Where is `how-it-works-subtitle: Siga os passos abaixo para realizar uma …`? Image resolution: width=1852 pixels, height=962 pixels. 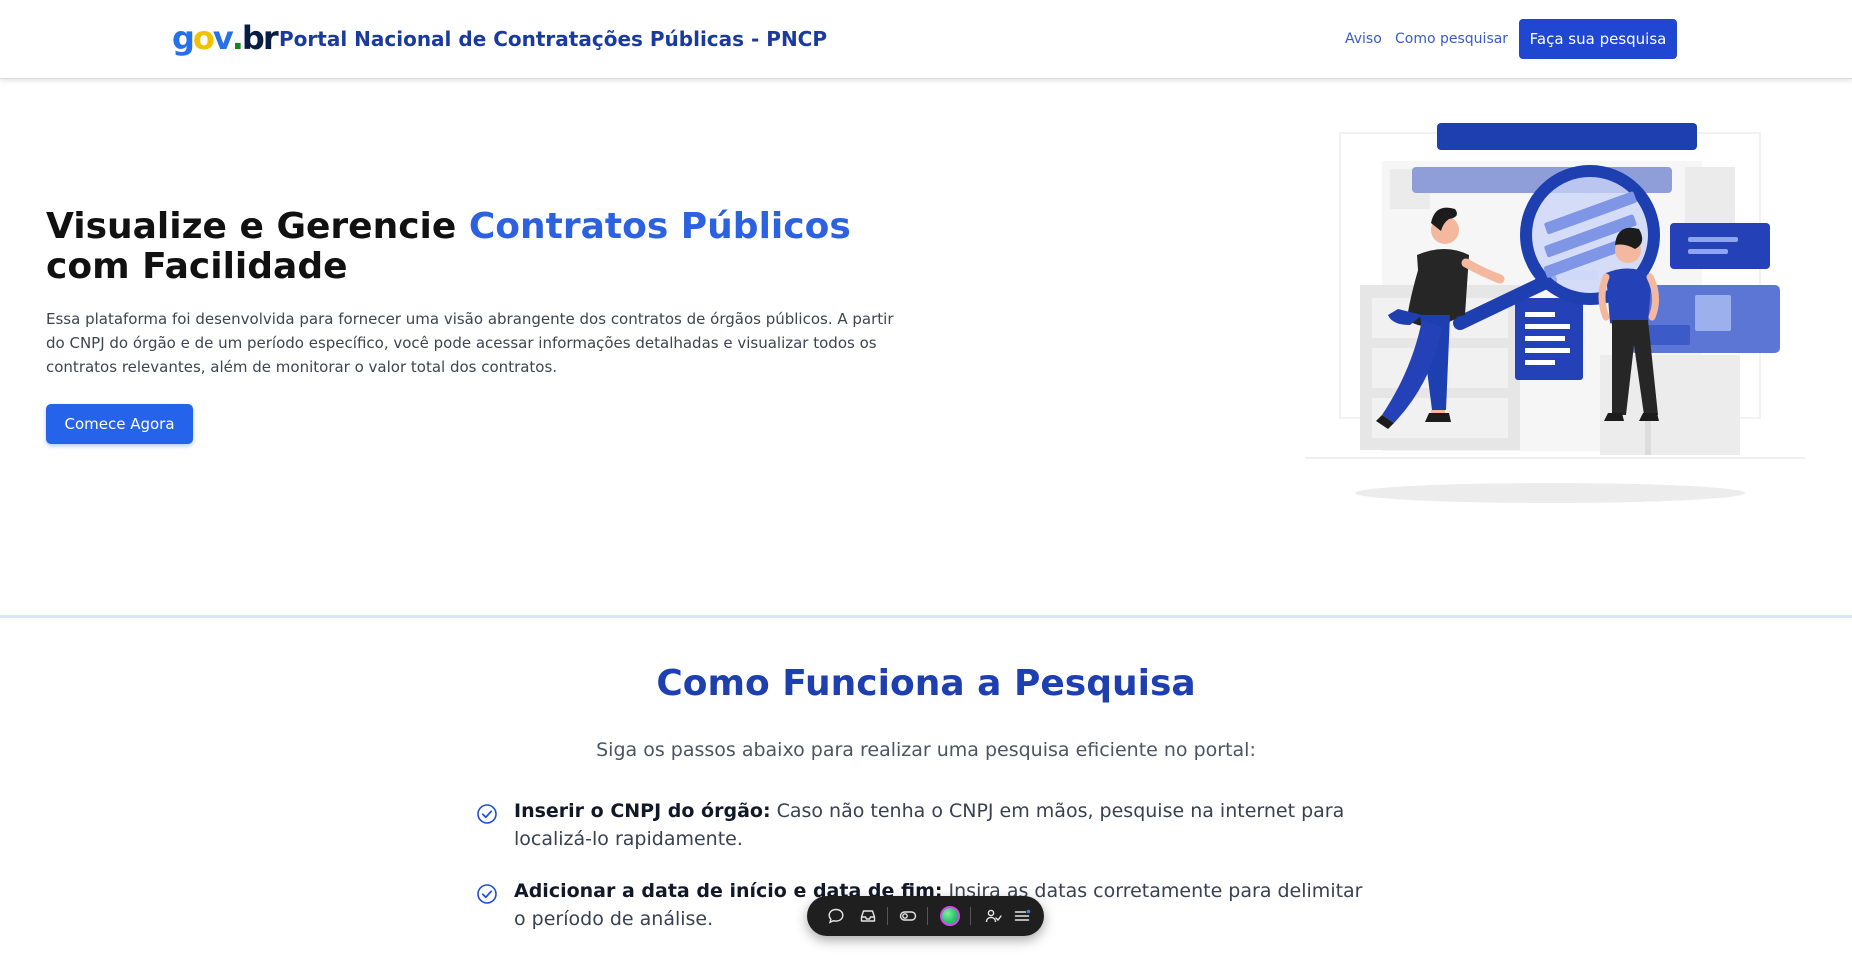
how-it-works-subtitle: Siga os passos abaixo para realizar uma … is located at coordinates (926, 750).